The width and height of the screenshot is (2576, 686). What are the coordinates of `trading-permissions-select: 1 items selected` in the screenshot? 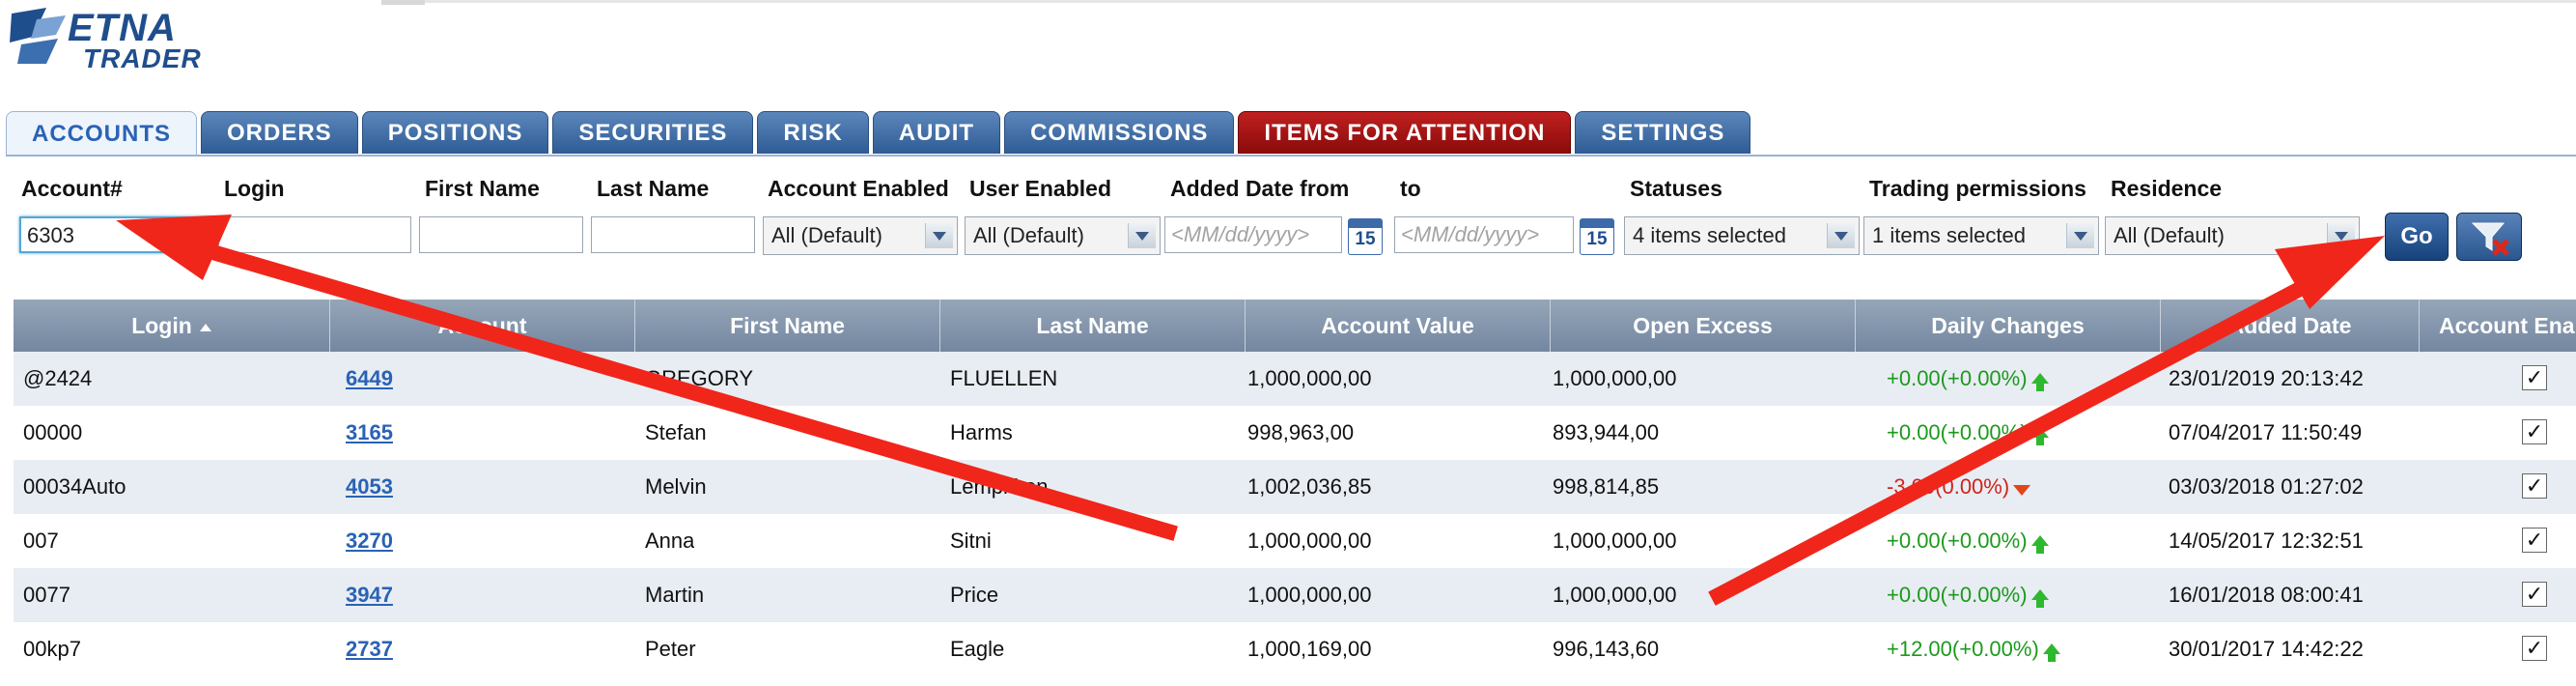 It's located at (1981, 236).